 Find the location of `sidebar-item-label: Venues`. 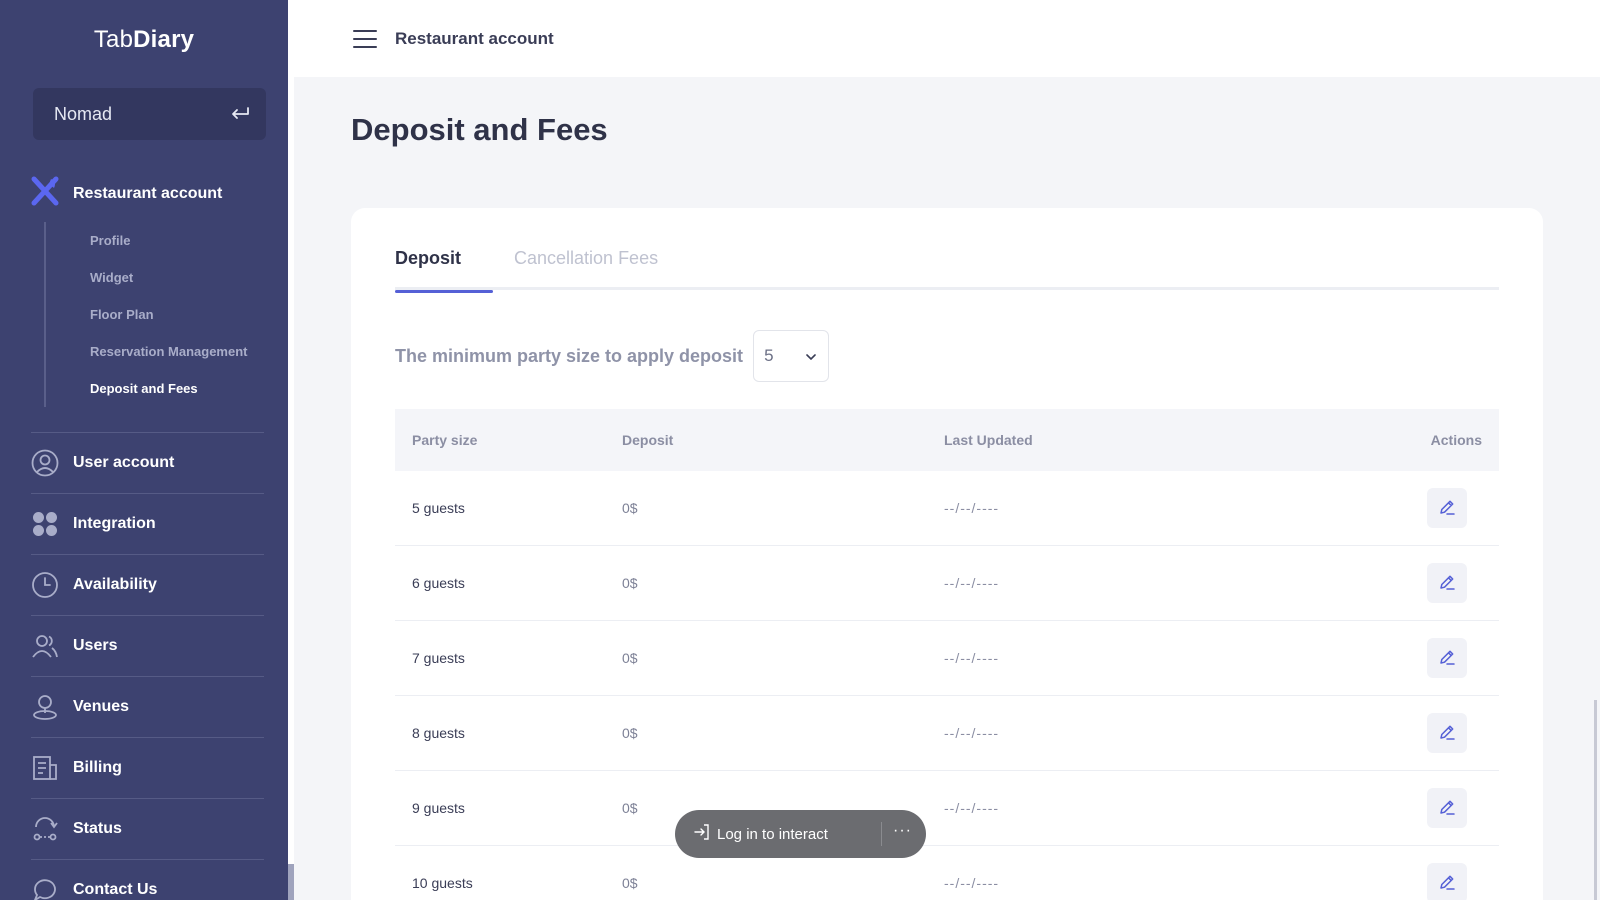

sidebar-item-label: Venues is located at coordinates (101, 706).